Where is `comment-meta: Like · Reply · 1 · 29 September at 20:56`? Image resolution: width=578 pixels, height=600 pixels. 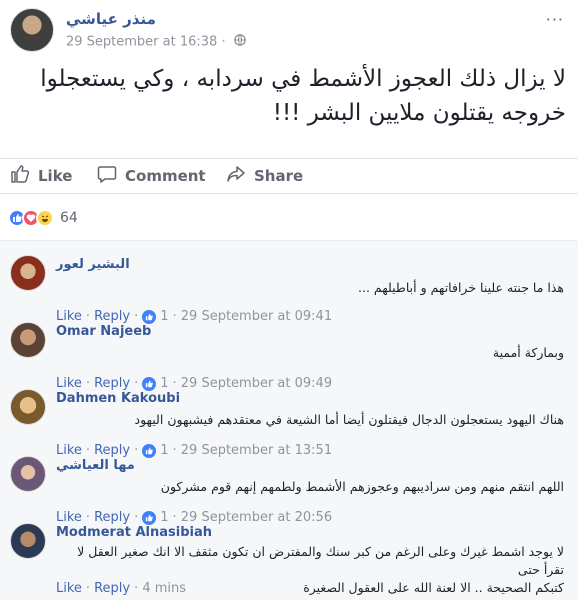 comment-meta: Like · Reply · 1 · 29 September at 20:56 is located at coordinates (194, 517).